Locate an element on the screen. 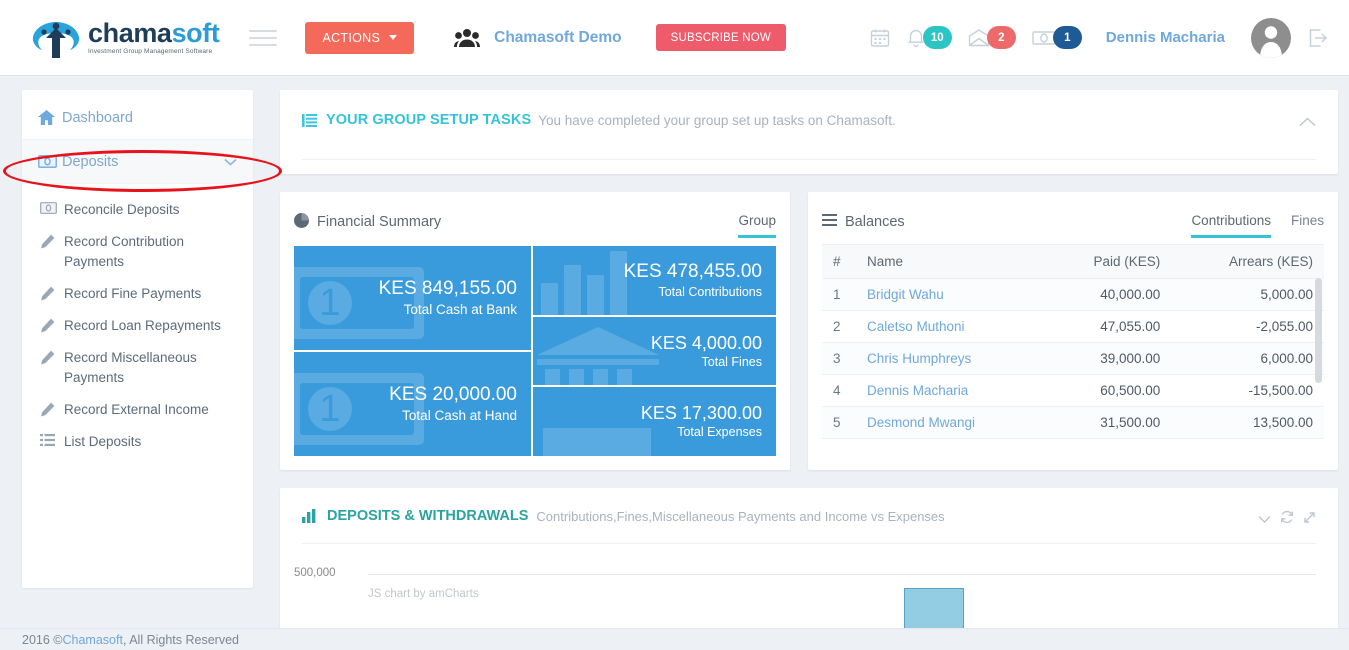 This screenshot has width=1349, height=650. logo-tagline: Investment Group Management Software is located at coordinates (150, 51).